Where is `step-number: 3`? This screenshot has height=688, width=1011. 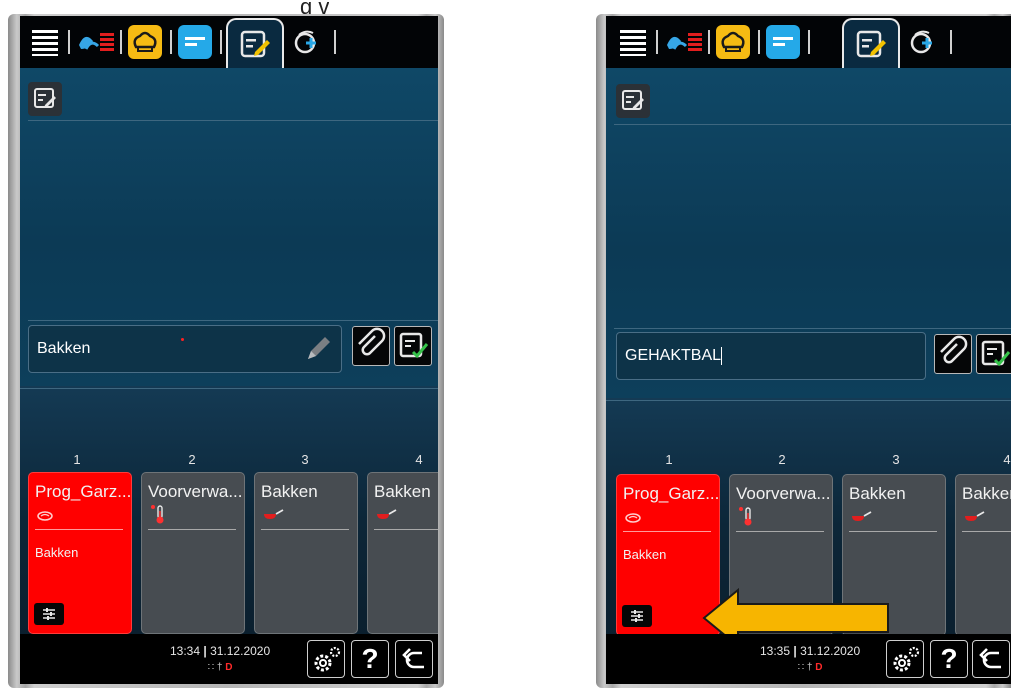 step-number: 3 is located at coordinates (305, 459).